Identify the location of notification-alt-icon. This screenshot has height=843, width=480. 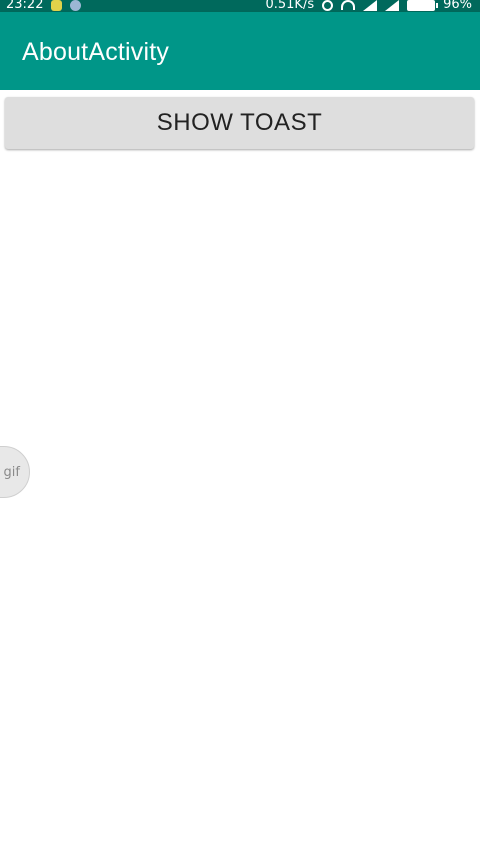
(76, 5).